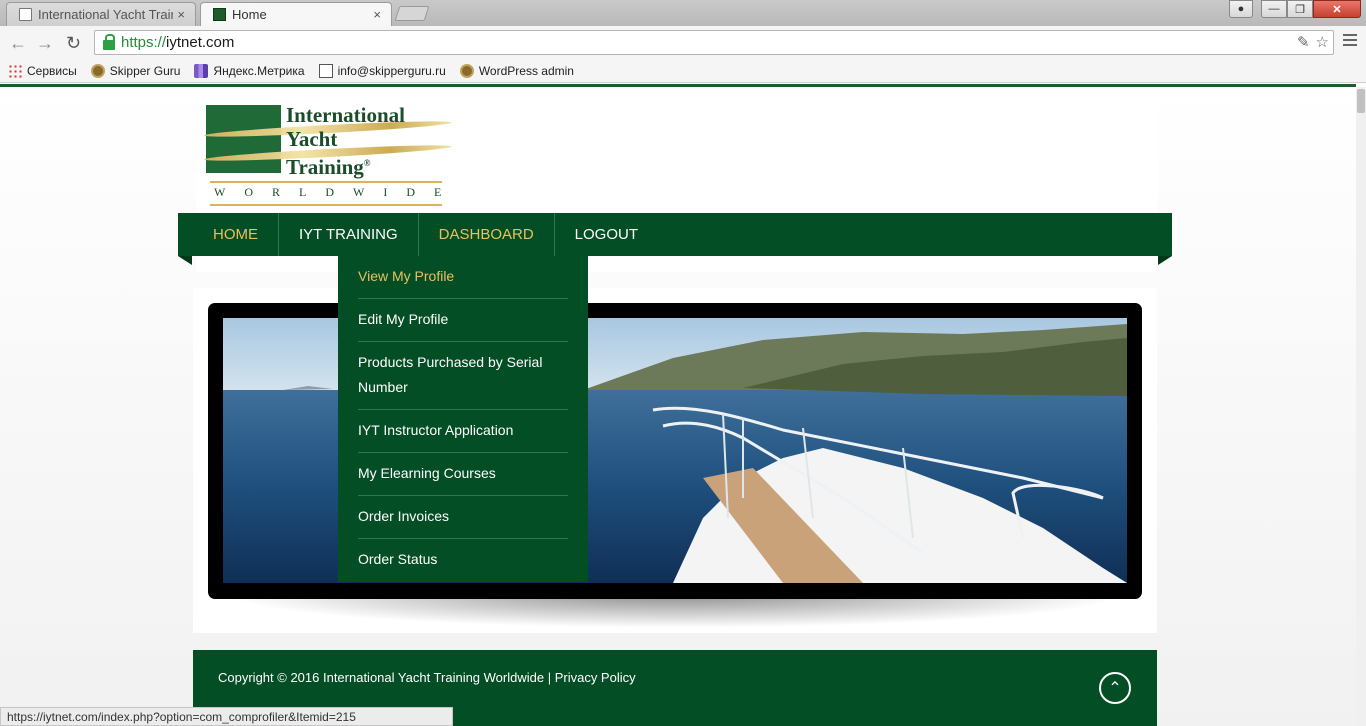  I want to click on nav-iyt-training: IYT TRAINING, so click(349, 234).